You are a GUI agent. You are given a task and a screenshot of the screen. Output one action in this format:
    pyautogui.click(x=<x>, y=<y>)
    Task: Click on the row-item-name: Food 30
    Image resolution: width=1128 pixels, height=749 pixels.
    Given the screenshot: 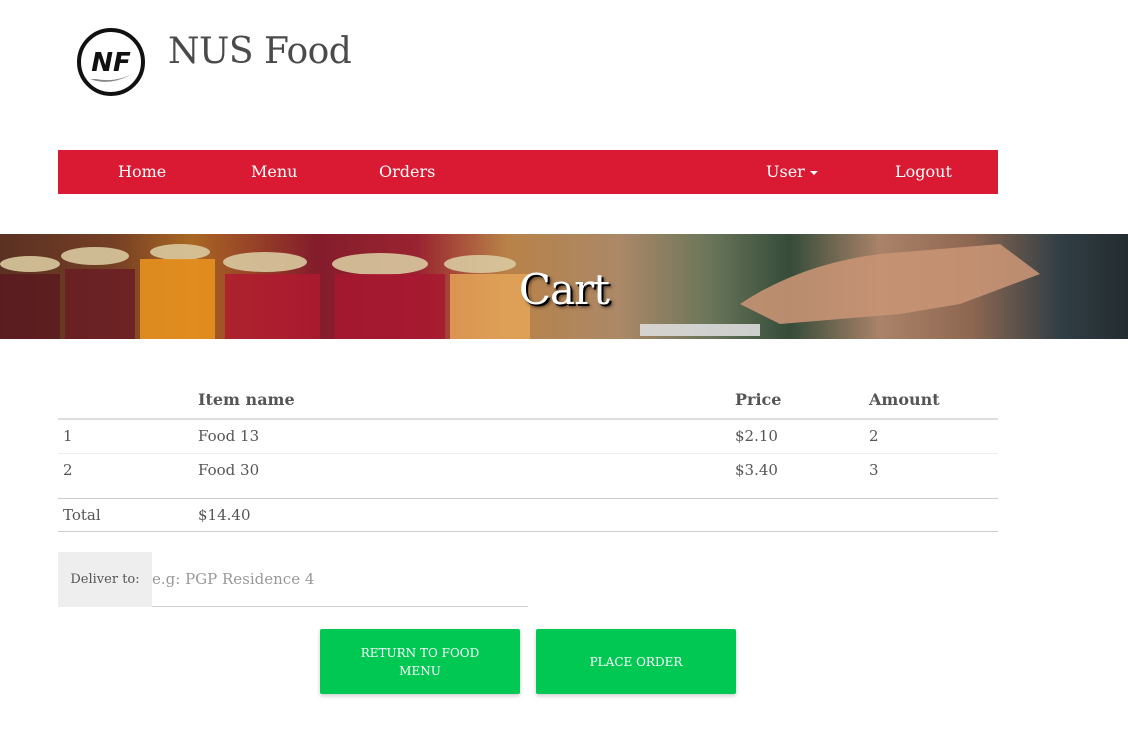 What is the action you would take?
    pyautogui.click(x=461, y=469)
    